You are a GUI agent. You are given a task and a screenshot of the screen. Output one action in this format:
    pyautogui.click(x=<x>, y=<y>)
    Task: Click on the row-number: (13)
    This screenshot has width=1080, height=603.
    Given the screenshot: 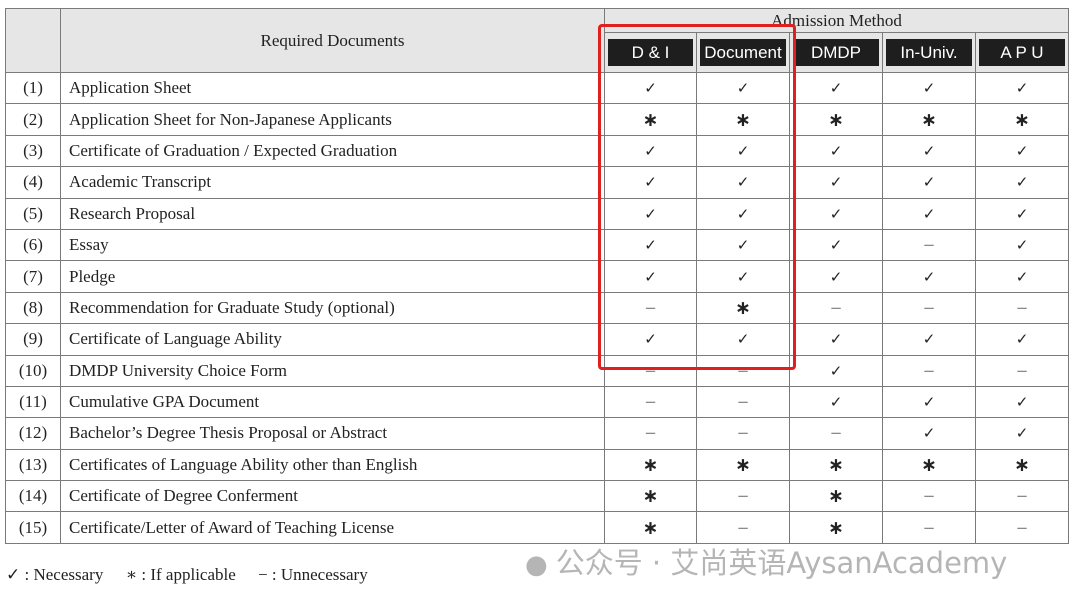 What is the action you would take?
    pyautogui.click(x=33, y=465)
    